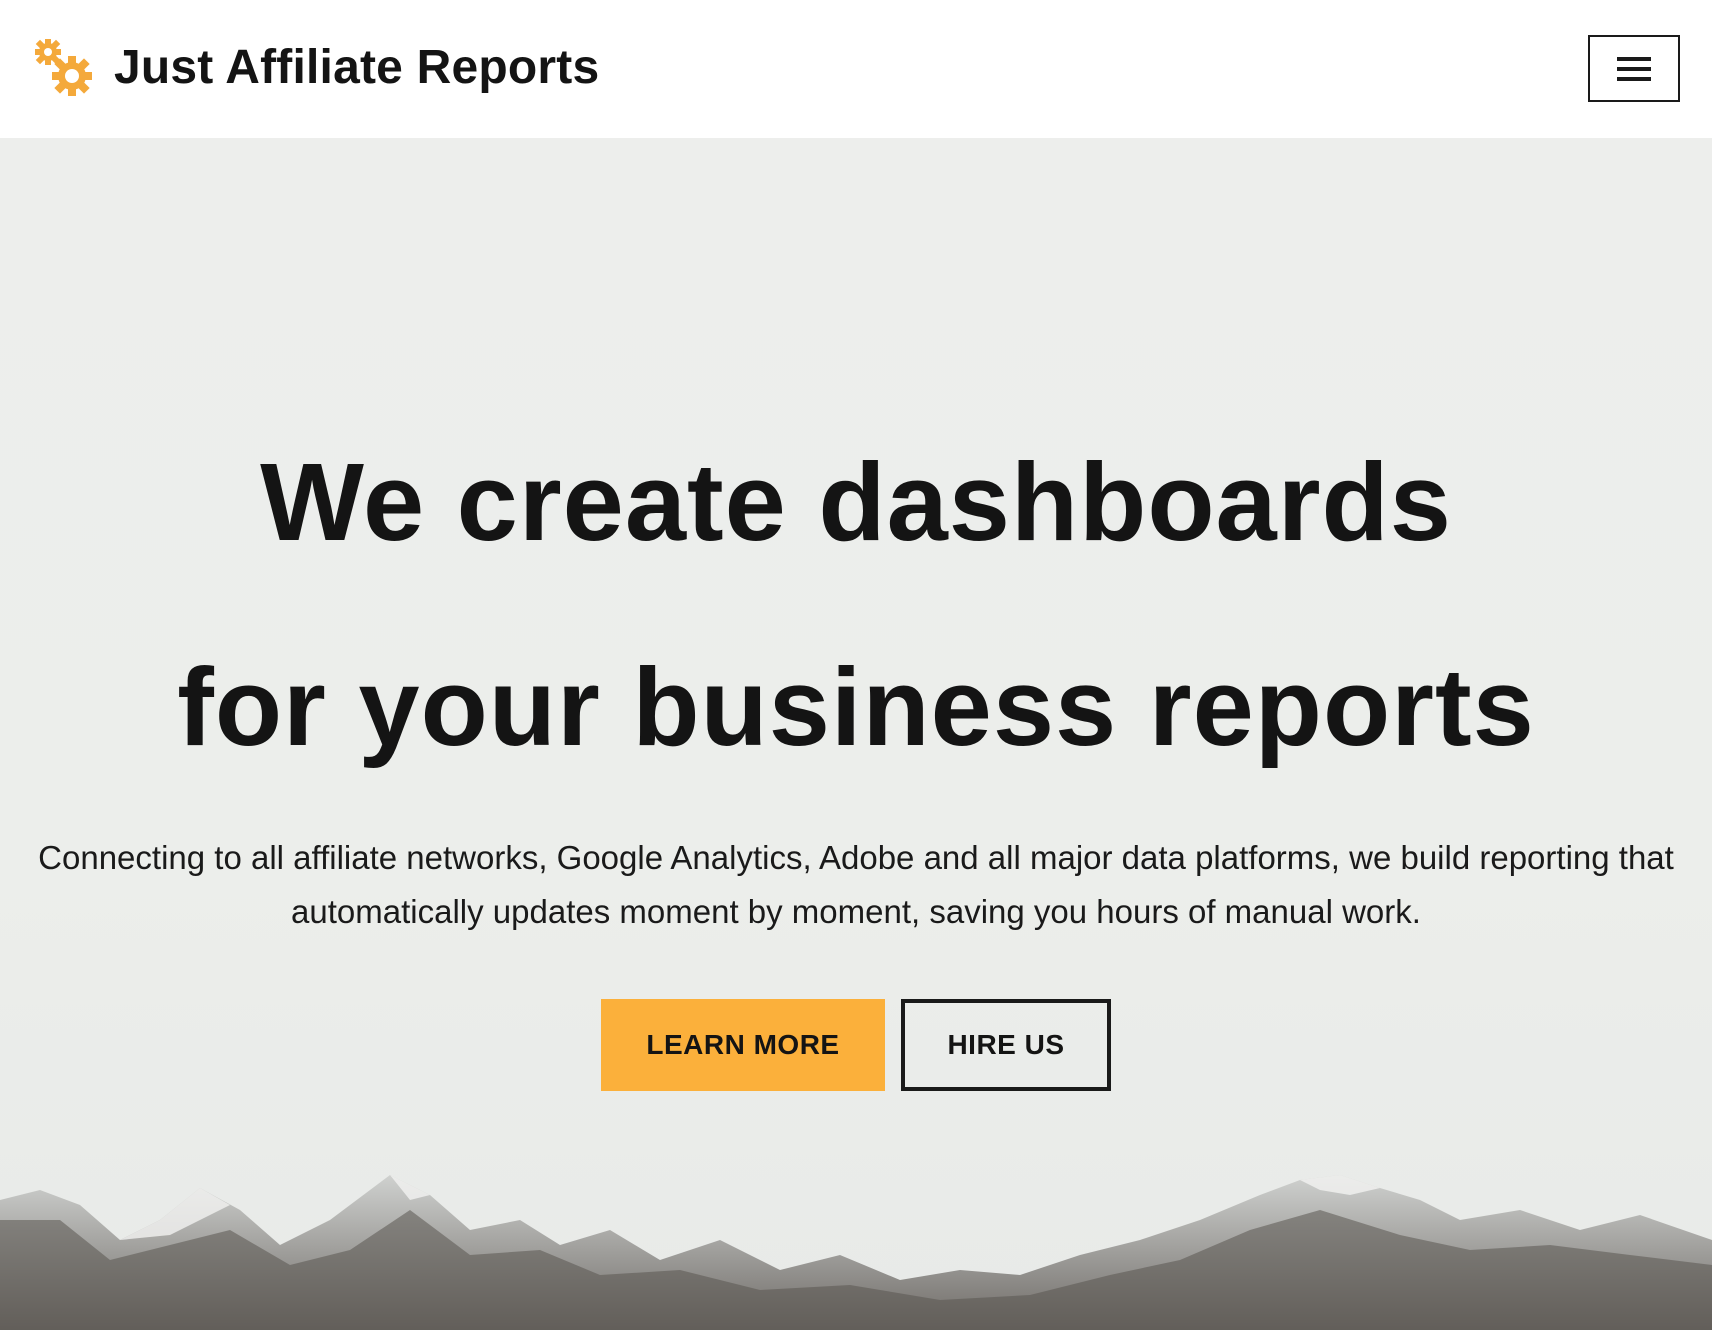  I want to click on hamburger-menu-icon, so click(1634, 68).